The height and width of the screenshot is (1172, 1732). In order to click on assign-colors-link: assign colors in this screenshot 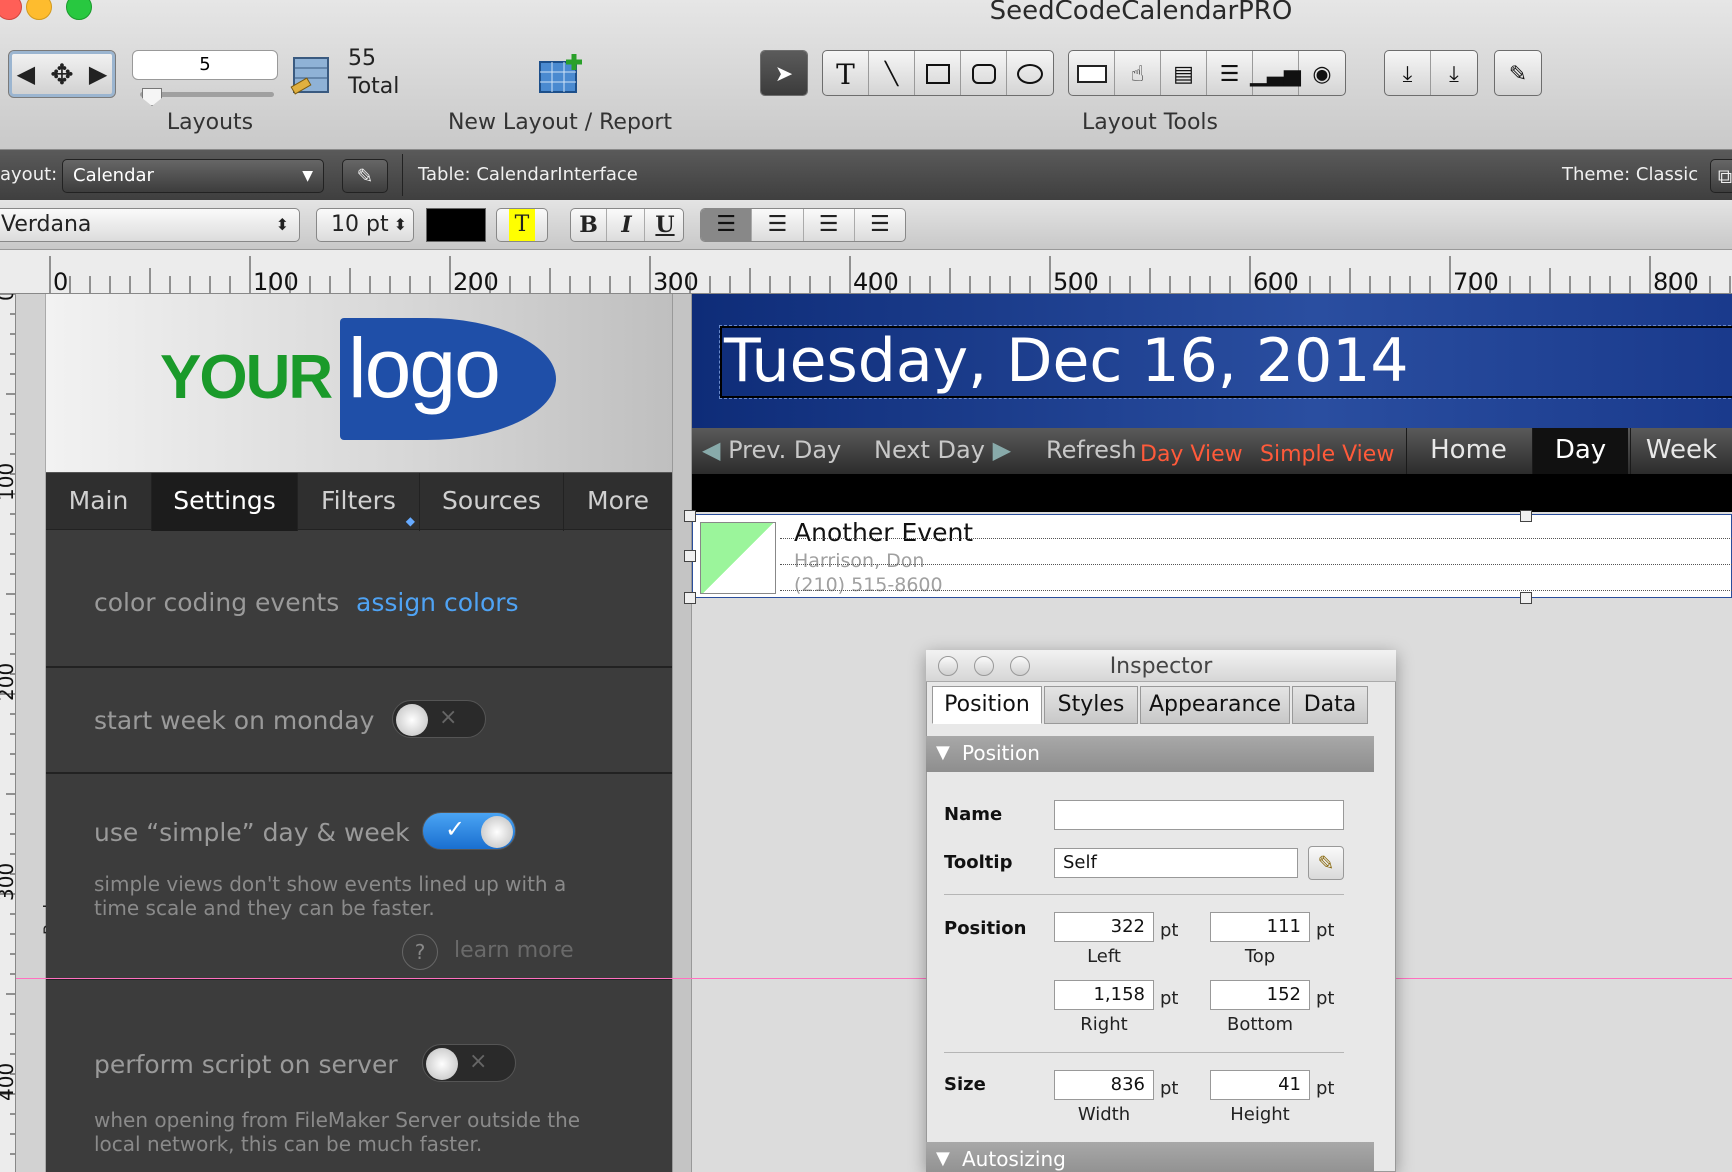, I will do `click(437, 602)`.